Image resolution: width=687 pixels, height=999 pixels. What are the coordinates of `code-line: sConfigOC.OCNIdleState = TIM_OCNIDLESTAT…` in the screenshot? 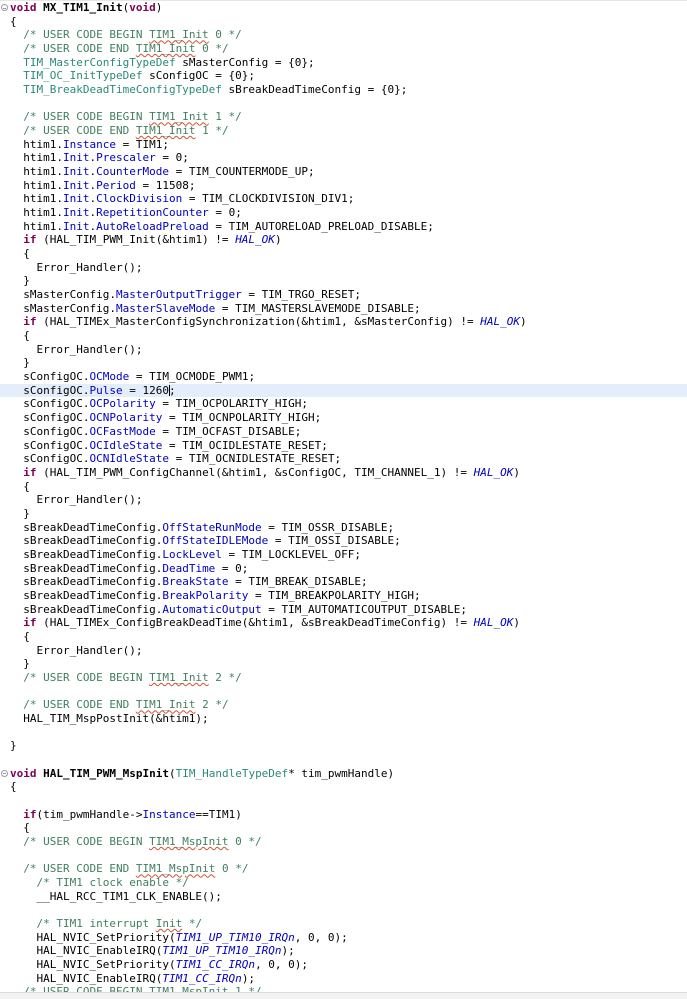 It's located at (343, 459).